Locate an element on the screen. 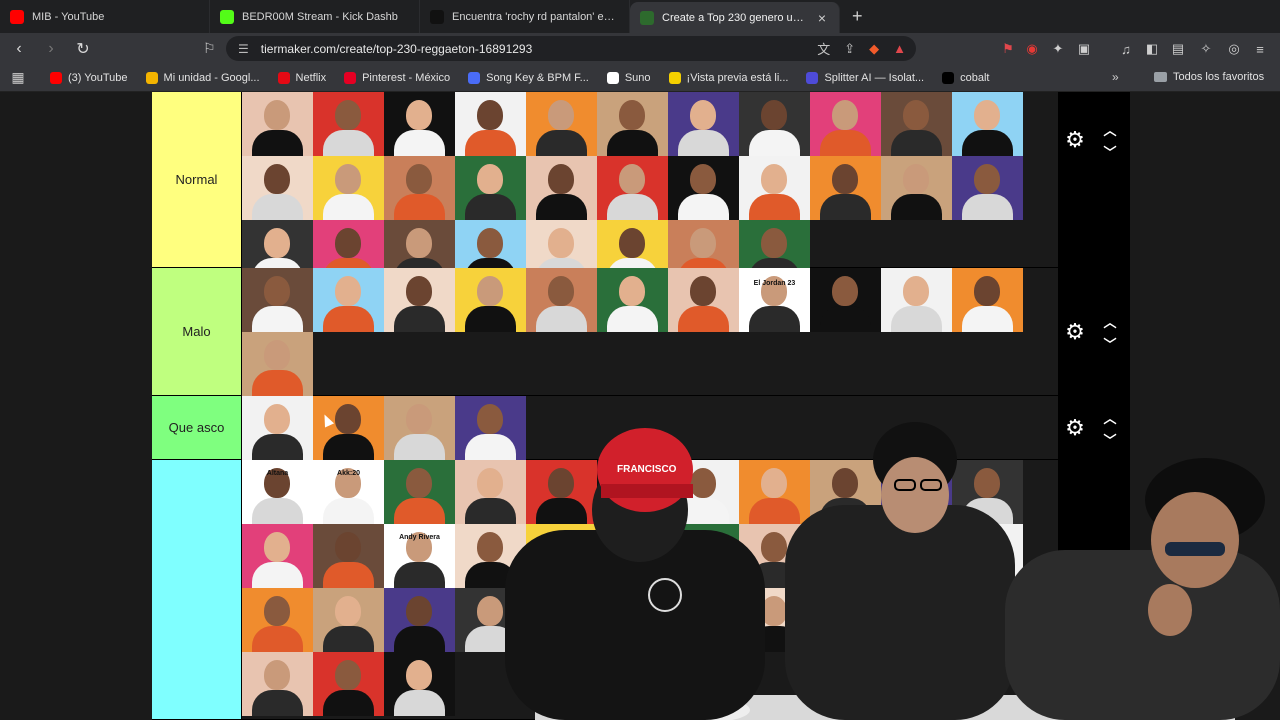 This screenshot has height=720, width=1280. artist-thumbnail: El Jordan 23 is located at coordinates (774, 300).